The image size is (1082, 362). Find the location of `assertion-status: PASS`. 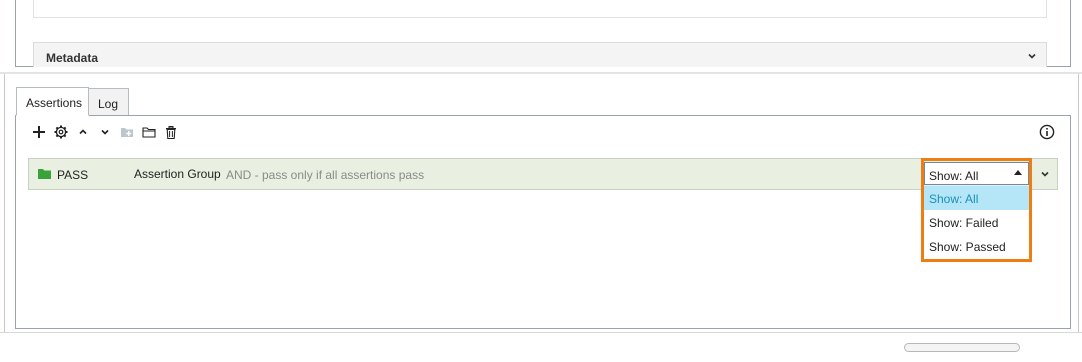

assertion-status: PASS is located at coordinates (73, 175).